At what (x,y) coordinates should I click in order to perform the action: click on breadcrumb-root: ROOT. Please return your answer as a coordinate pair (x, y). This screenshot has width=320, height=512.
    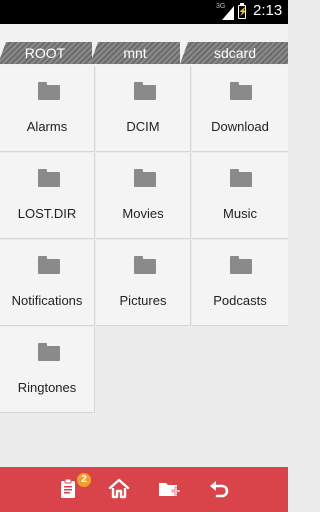
    Looking at the image, I should click on (46, 53).